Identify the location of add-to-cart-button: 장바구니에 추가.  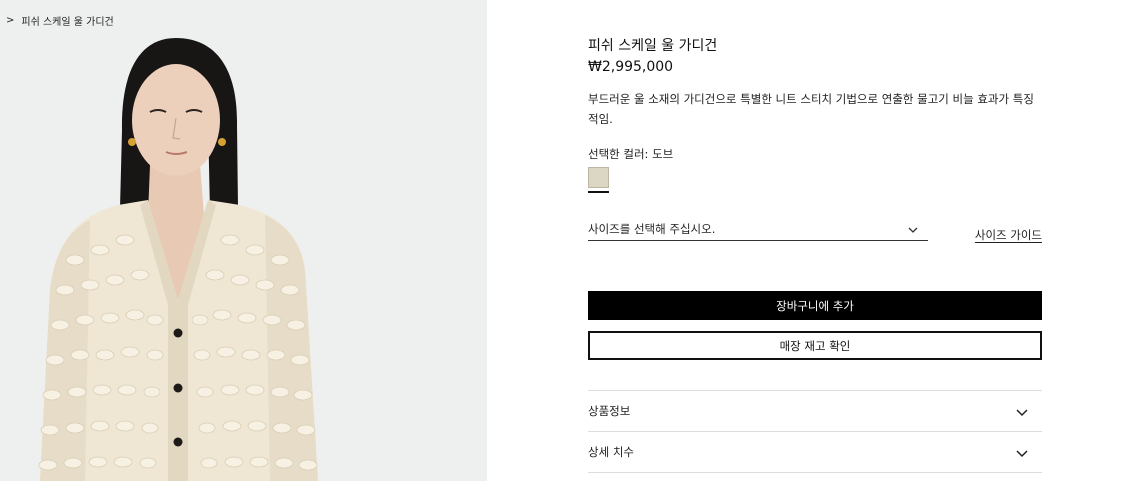
(815, 305).